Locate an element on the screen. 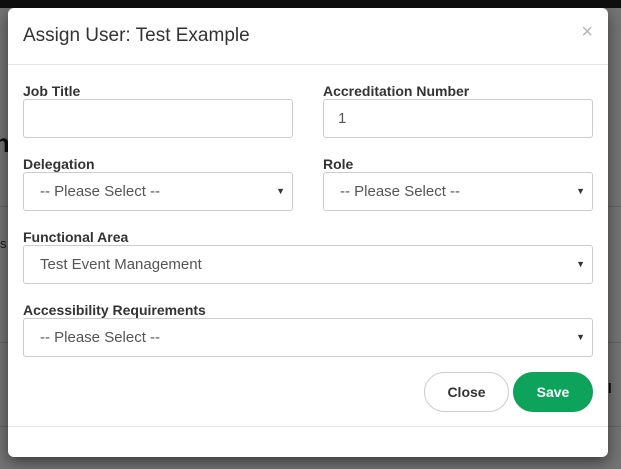  close-button: Close is located at coordinates (466, 392).